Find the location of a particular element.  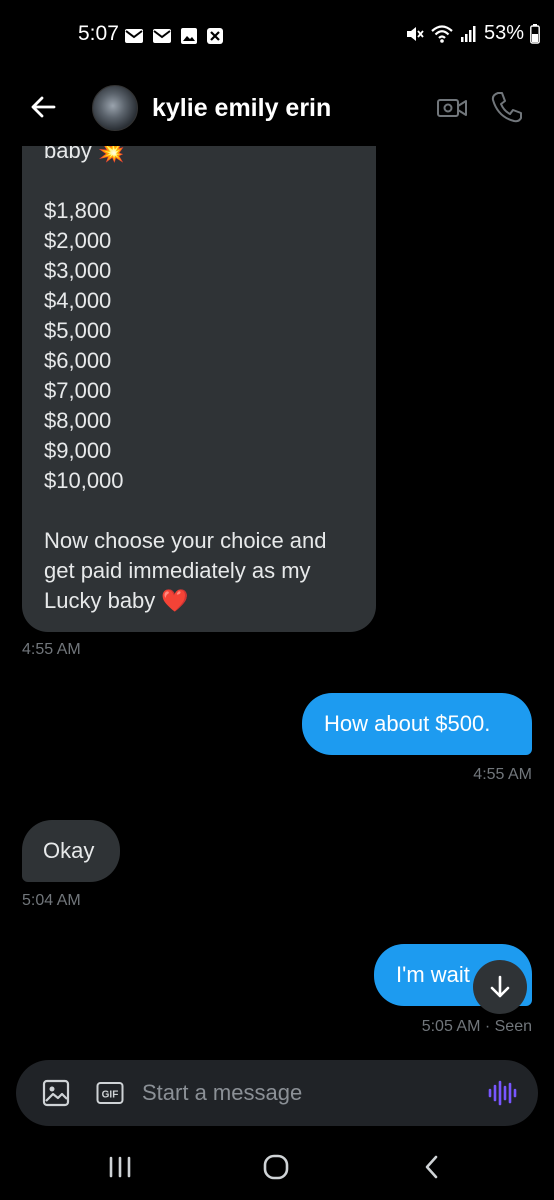

message-status: 5:05 AM · Seen is located at coordinates (476, 1026).